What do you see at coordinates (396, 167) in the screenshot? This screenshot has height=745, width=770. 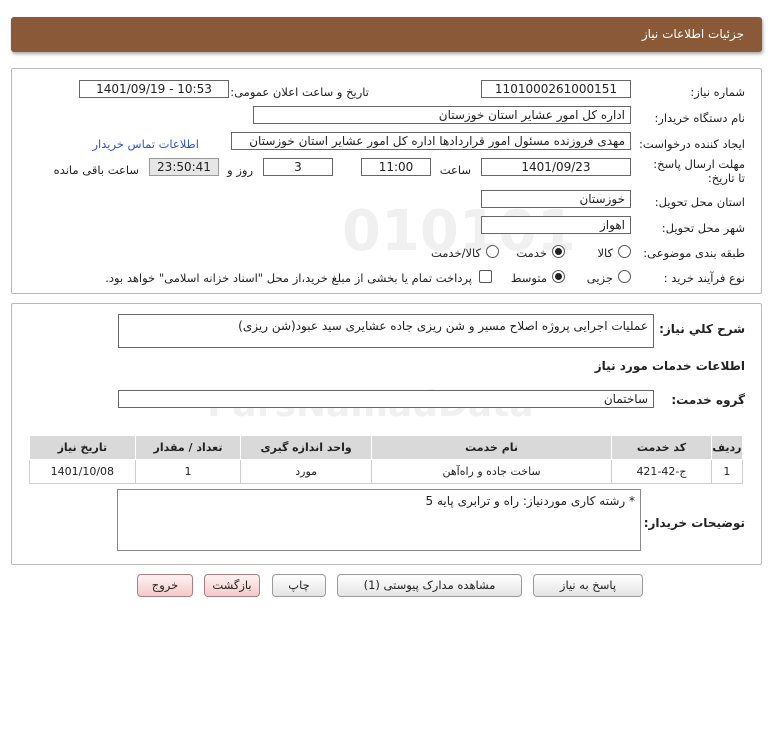 I see `deadline-time-field: 11:00` at bounding box center [396, 167].